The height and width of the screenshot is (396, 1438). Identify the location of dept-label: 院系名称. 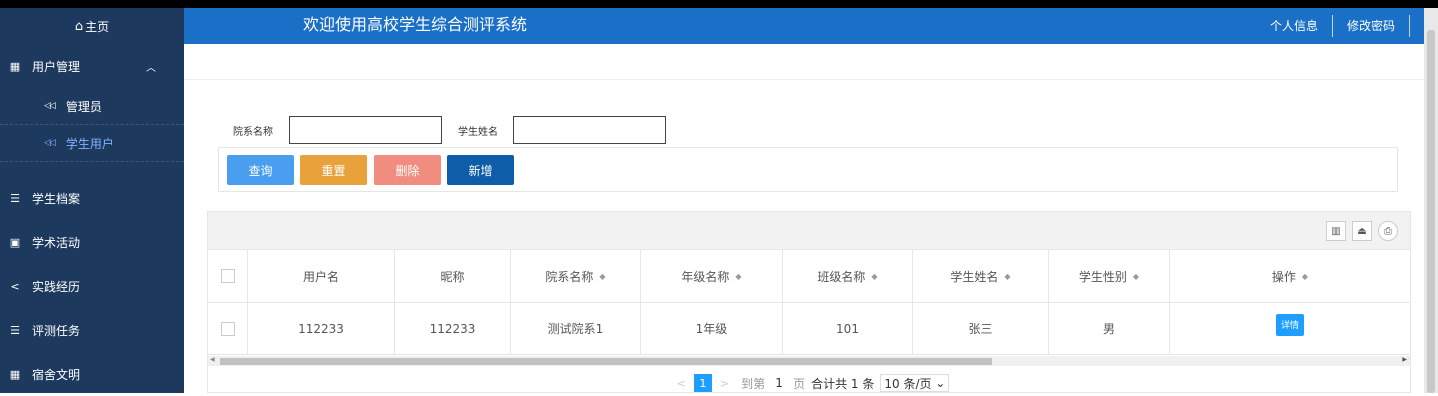
(253, 132).